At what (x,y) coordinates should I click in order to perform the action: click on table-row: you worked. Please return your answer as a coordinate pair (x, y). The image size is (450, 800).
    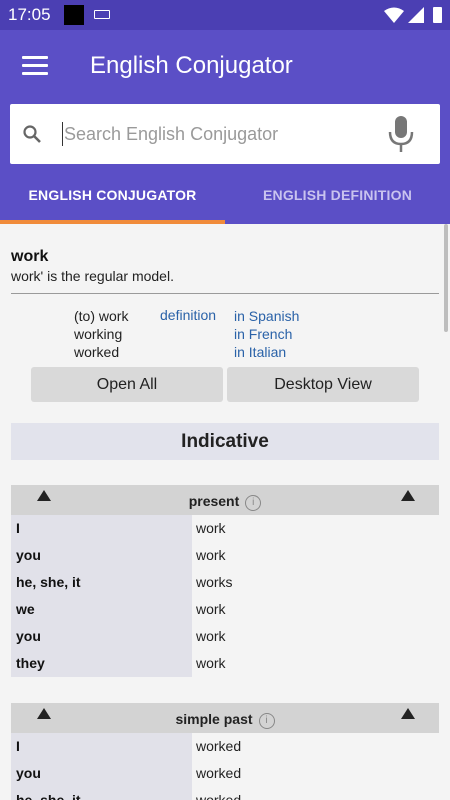
    Looking at the image, I should click on (225, 773).